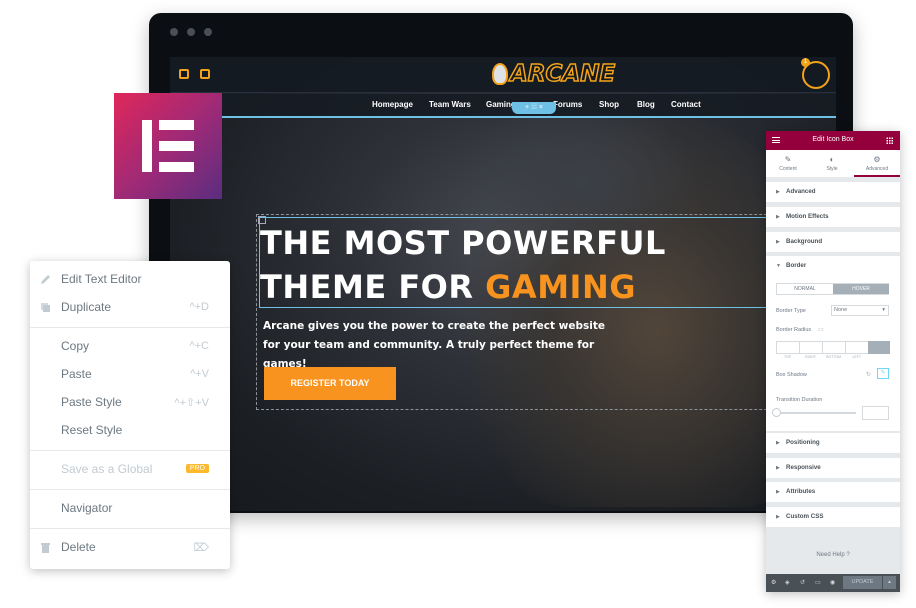  What do you see at coordinates (801, 191) in the screenshot?
I see `section-label: Advanced` at bounding box center [801, 191].